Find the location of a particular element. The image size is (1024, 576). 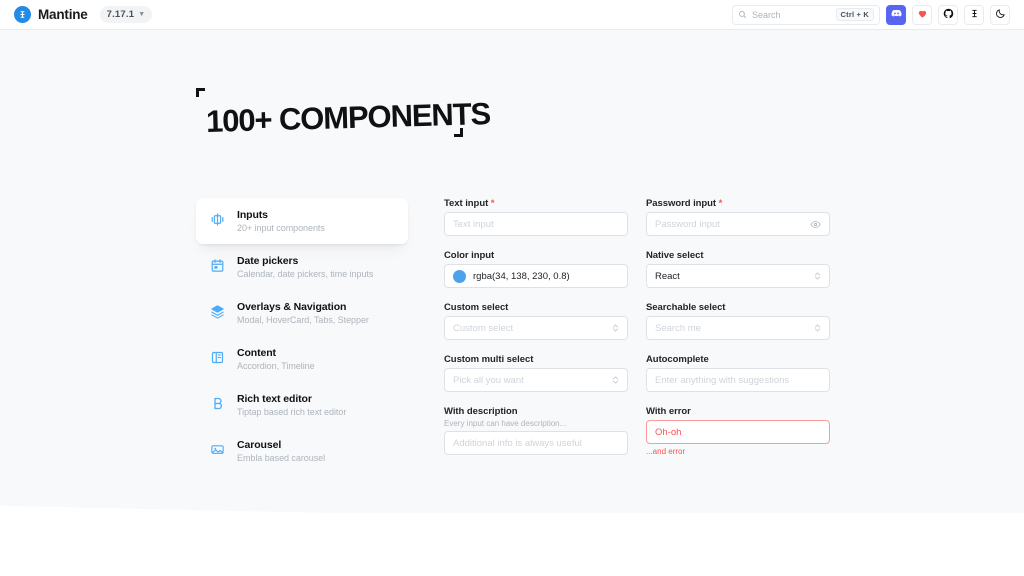

sidebar-item-inputs: Inputs 20+ input components is located at coordinates (302, 221).